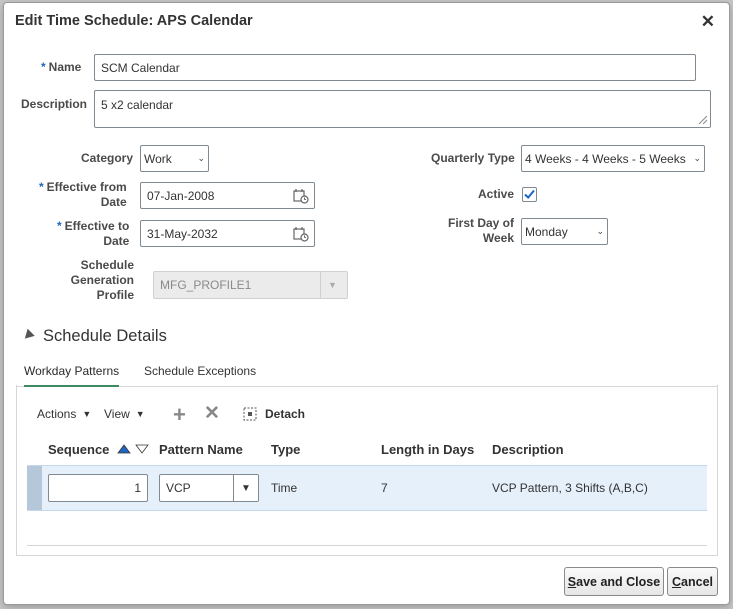 Image resolution: width=733 pixels, height=609 pixels. I want to click on pattern-name-value: VCP, so click(178, 488).